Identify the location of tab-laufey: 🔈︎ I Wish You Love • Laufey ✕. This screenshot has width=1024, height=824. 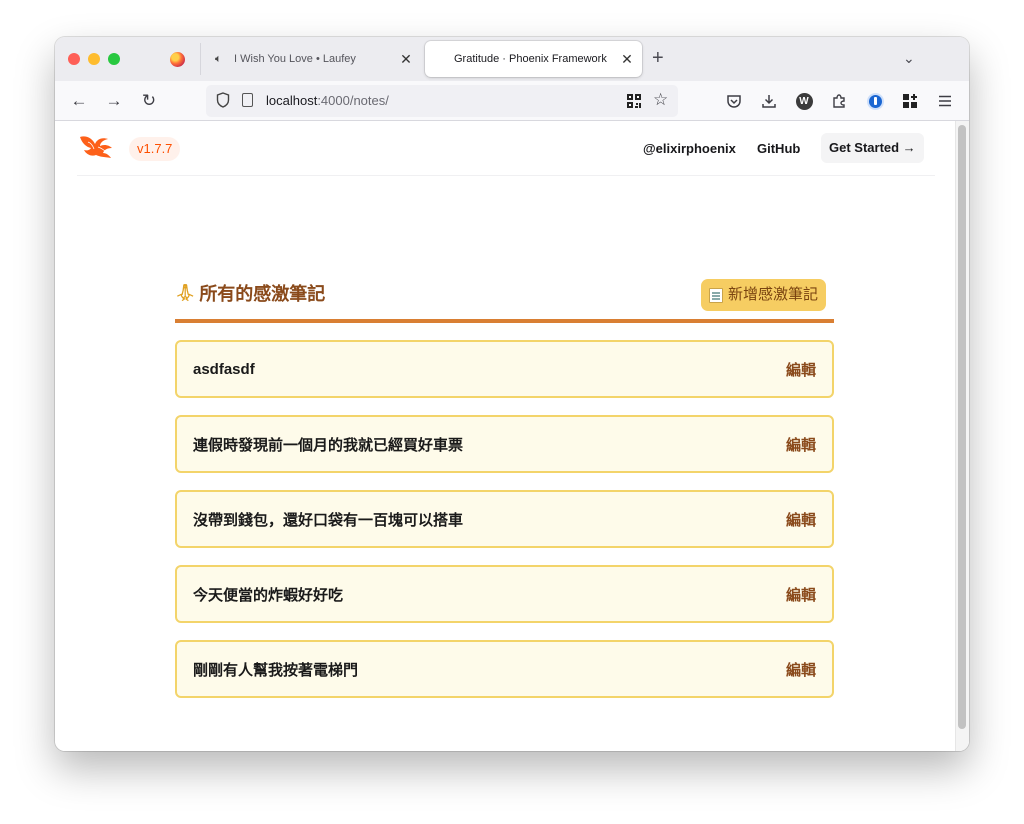
(313, 59).